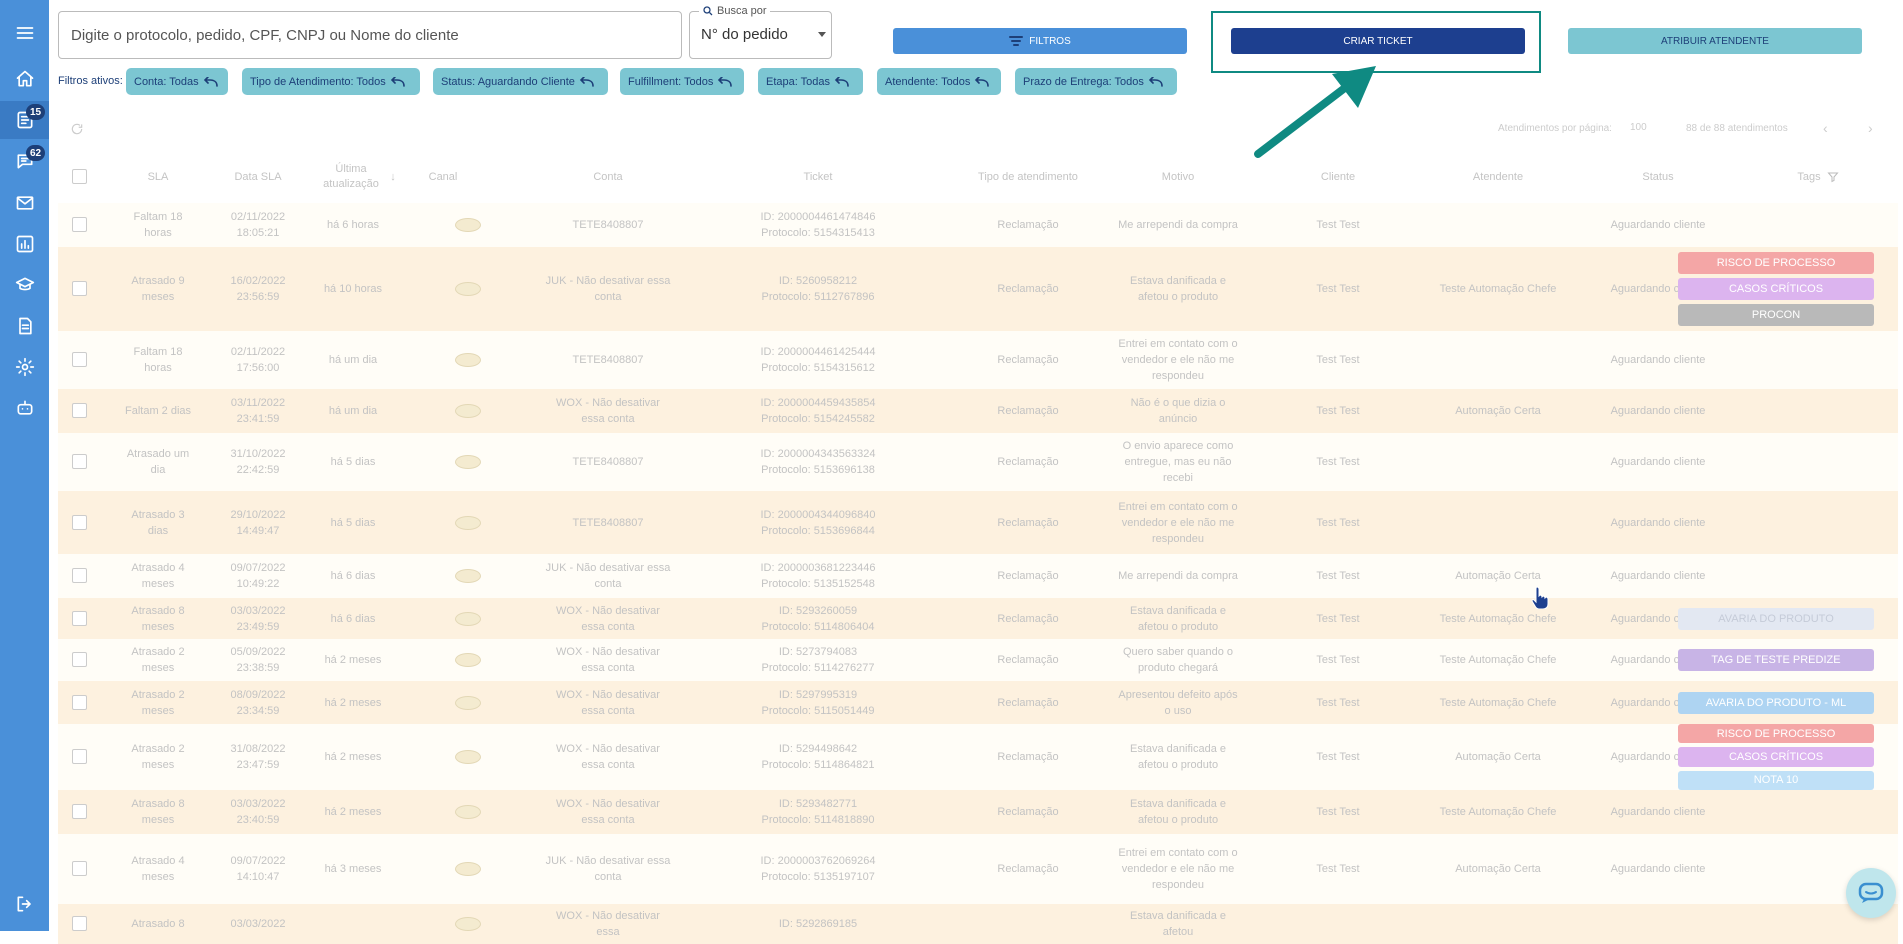  I want to click on ultima-text: há 10 horas, so click(353, 289).